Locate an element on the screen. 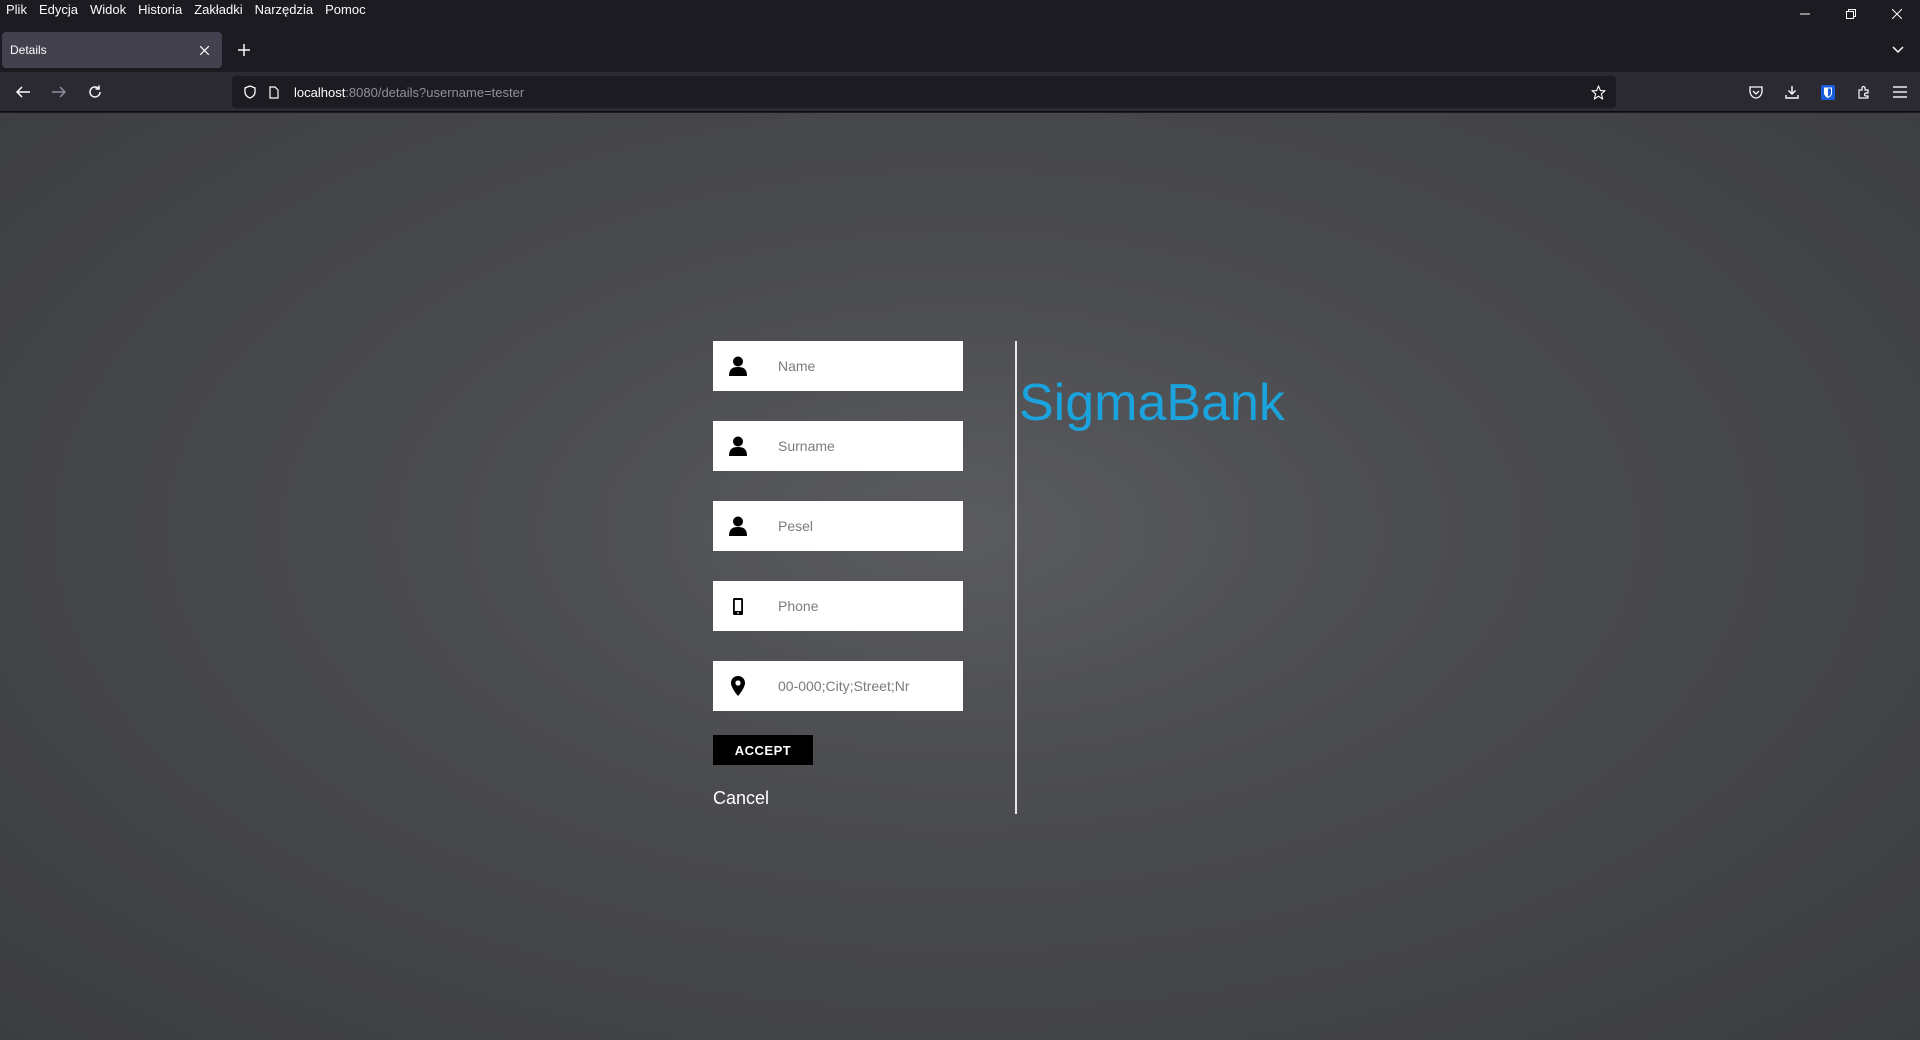 This screenshot has height=1040, width=1920. new-tab-button is located at coordinates (244, 50).